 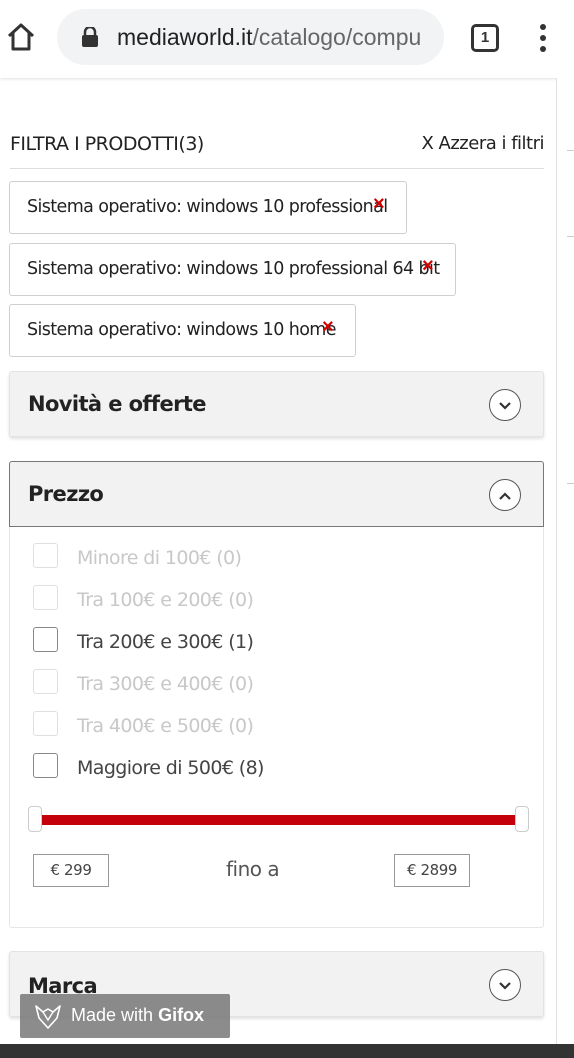 I want to click on chip-label: Sistema operativo: windows 10 home, so click(x=182, y=330).